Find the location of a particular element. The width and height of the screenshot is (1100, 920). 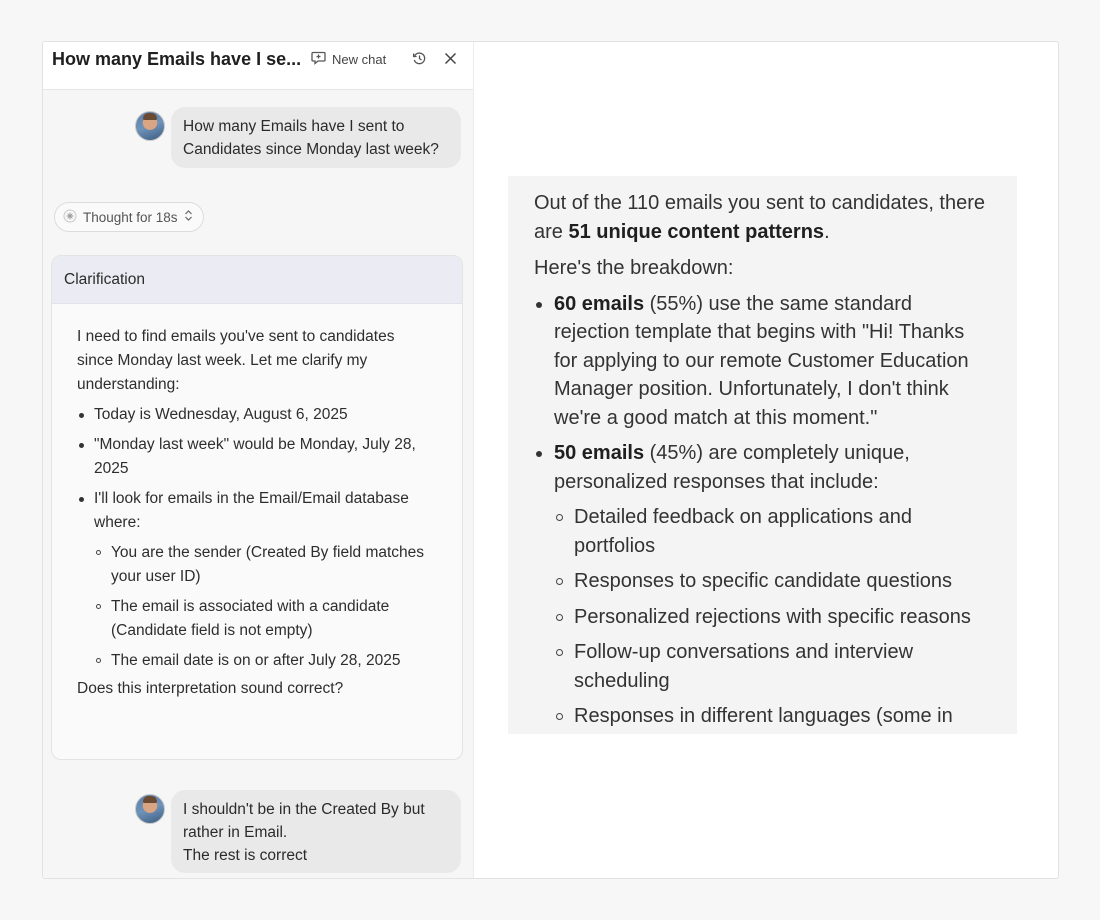

new-chat-label: New chat is located at coordinates (359, 59).